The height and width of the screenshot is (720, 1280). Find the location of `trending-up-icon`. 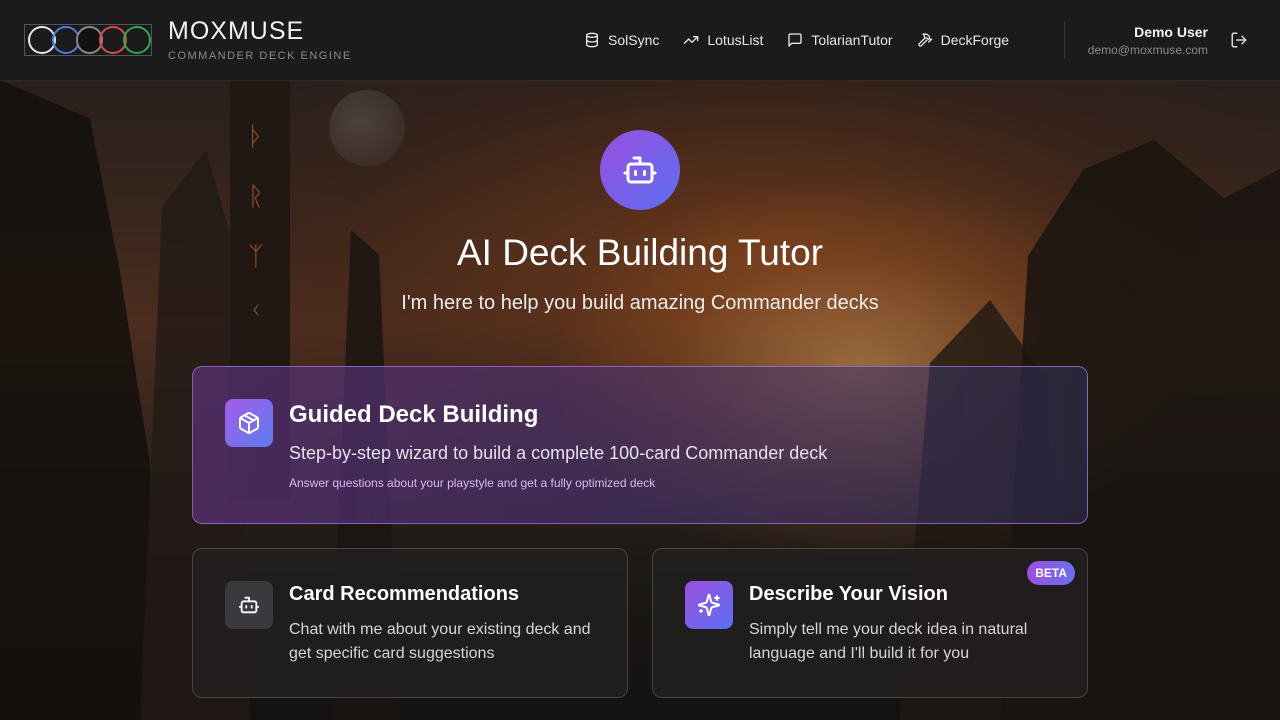

trending-up-icon is located at coordinates (691, 40).